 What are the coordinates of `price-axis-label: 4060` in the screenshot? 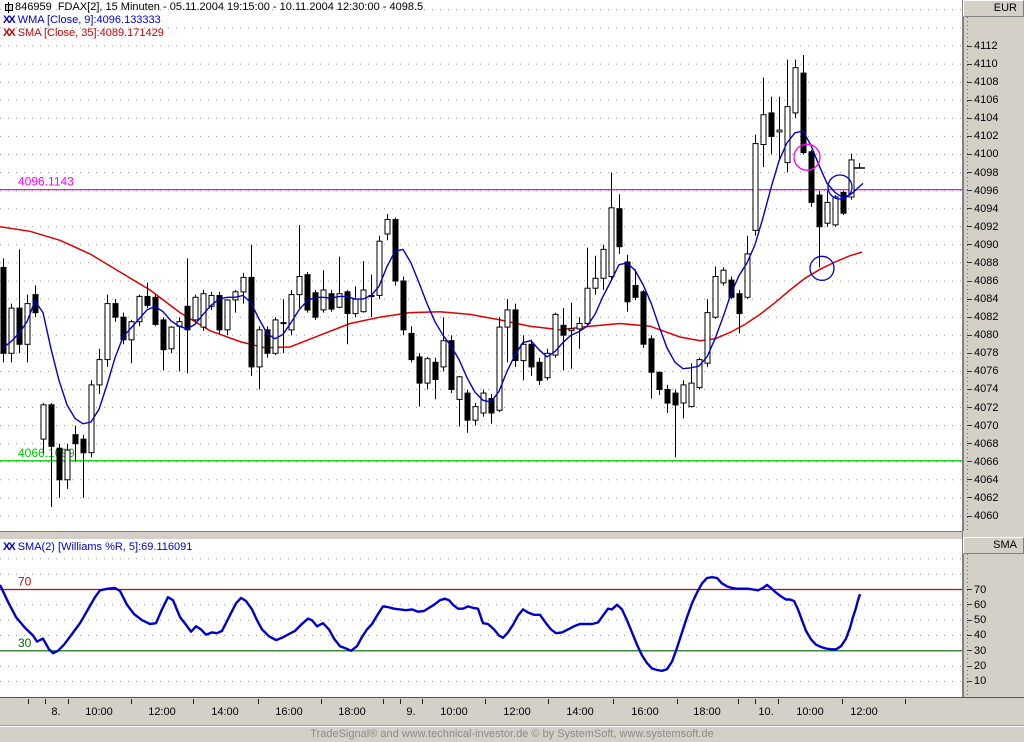 It's located at (986, 516).